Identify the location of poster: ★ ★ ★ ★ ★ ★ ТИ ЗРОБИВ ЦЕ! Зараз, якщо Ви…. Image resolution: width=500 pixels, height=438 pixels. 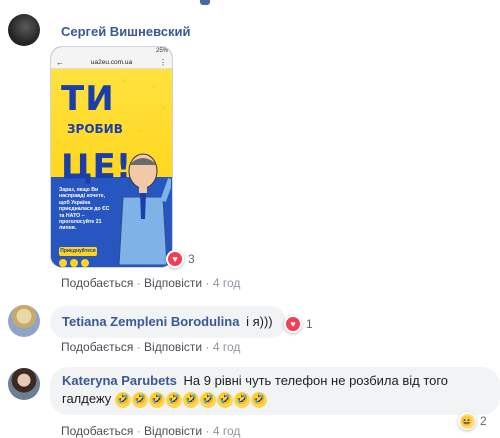
(111, 168).